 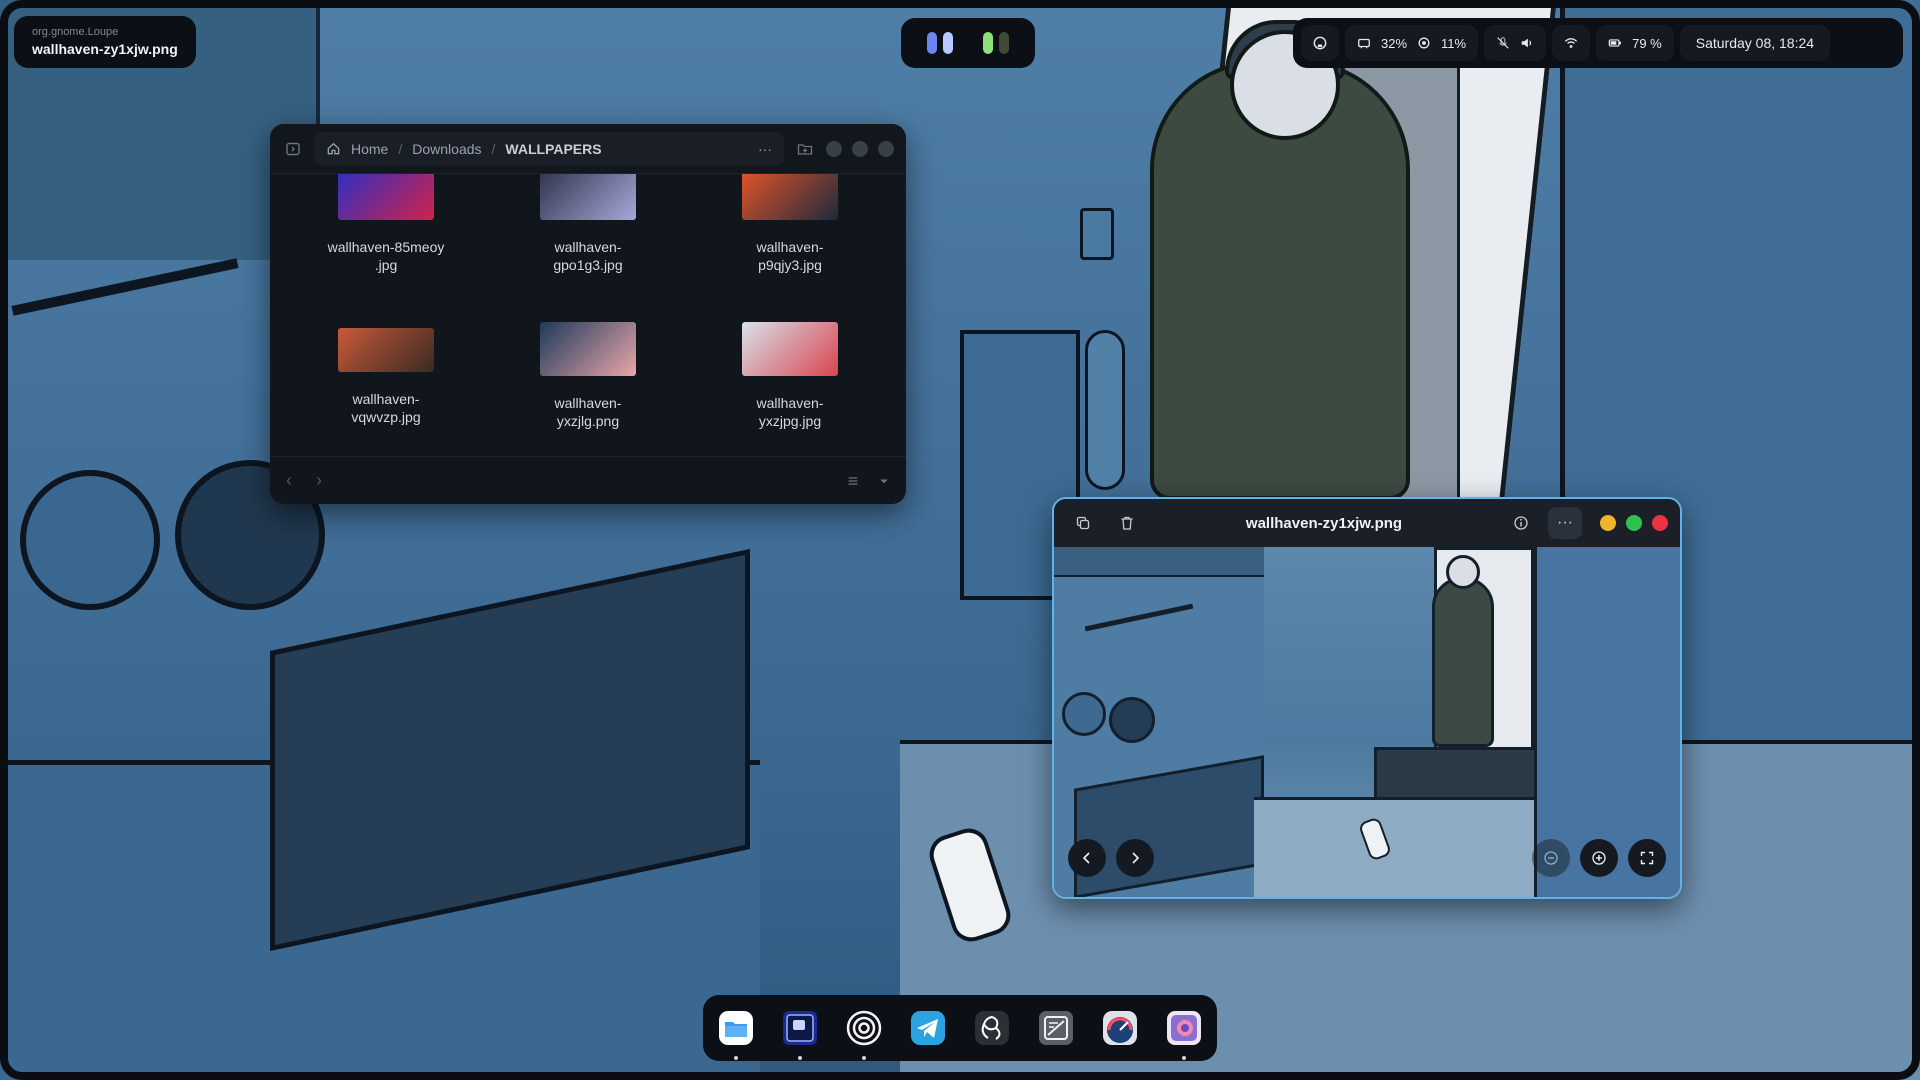 I want to click on active-app-badge: org.gnome.Loupe wallhaven-zy1xjw.png, so click(x=105, y=42).